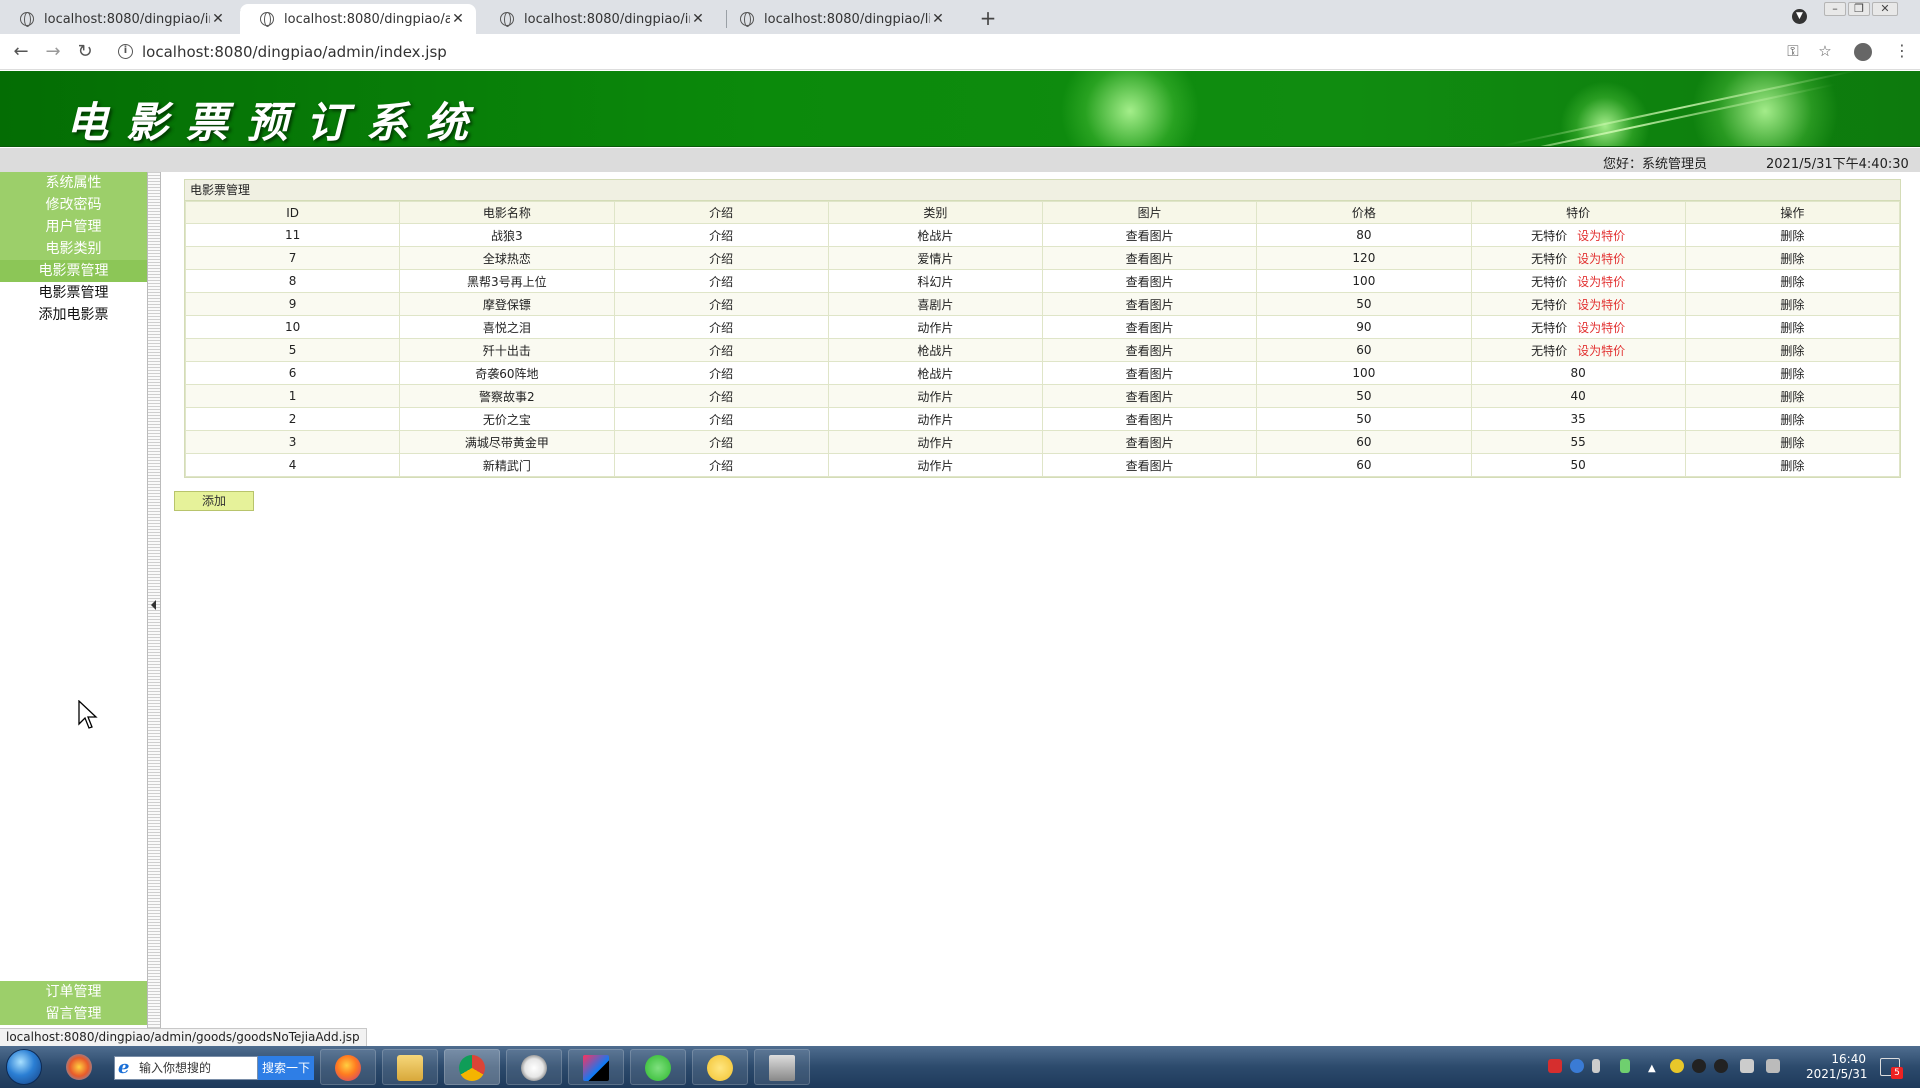  I want to click on sidebar-item-ticket-management: 电影票管理, so click(73, 271).